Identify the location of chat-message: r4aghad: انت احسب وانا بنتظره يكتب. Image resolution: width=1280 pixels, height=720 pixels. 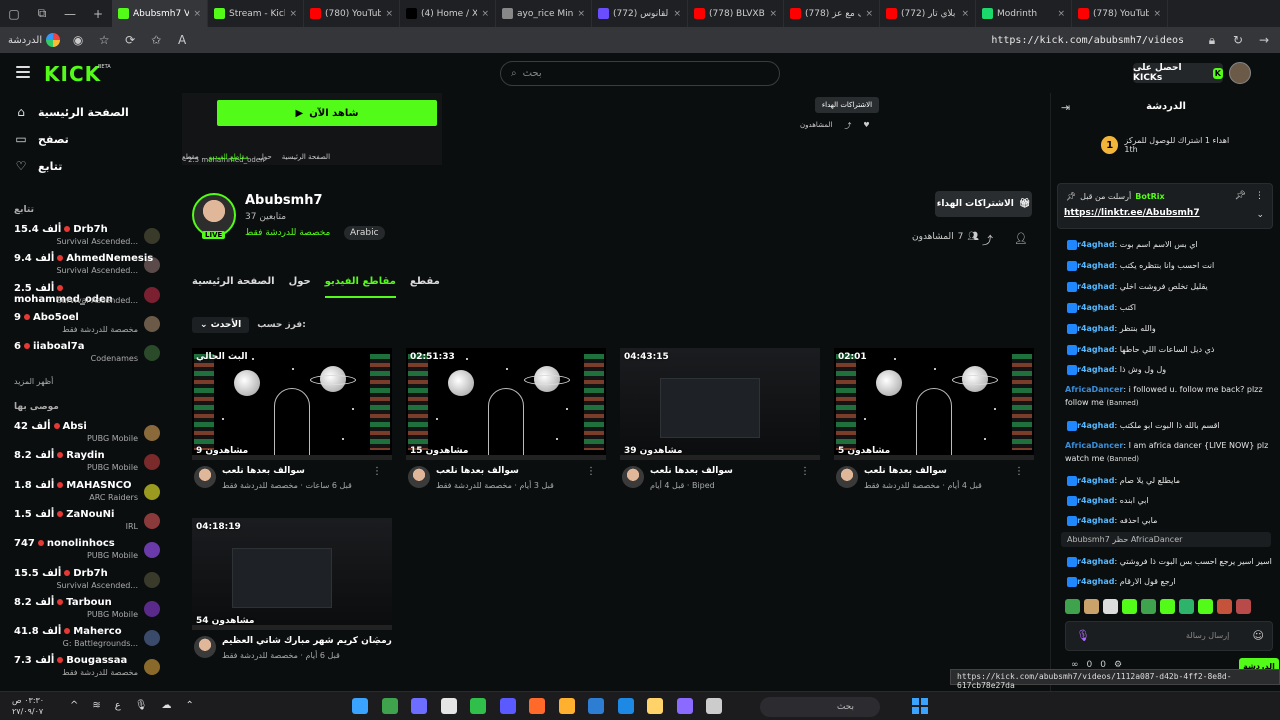
(1170, 265).